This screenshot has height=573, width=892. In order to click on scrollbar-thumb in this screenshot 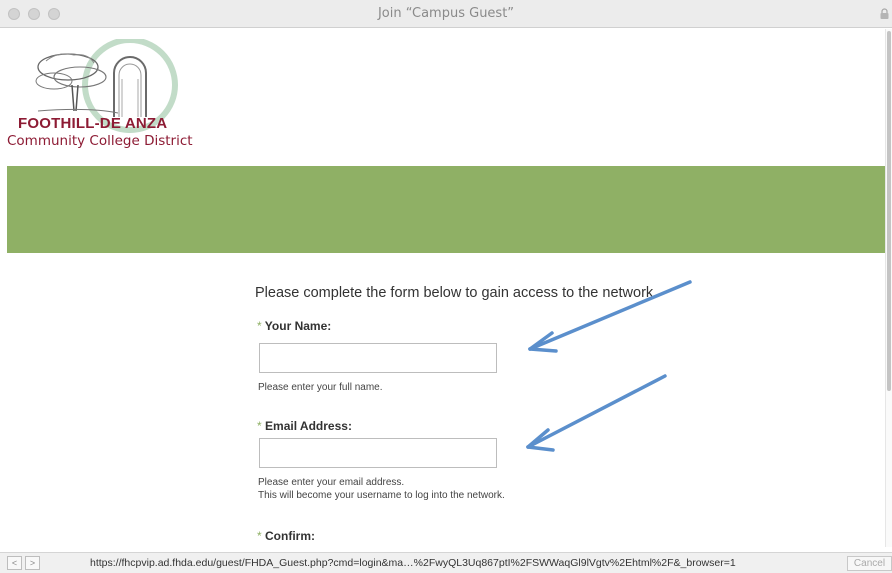, I will do `click(889, 211)`.